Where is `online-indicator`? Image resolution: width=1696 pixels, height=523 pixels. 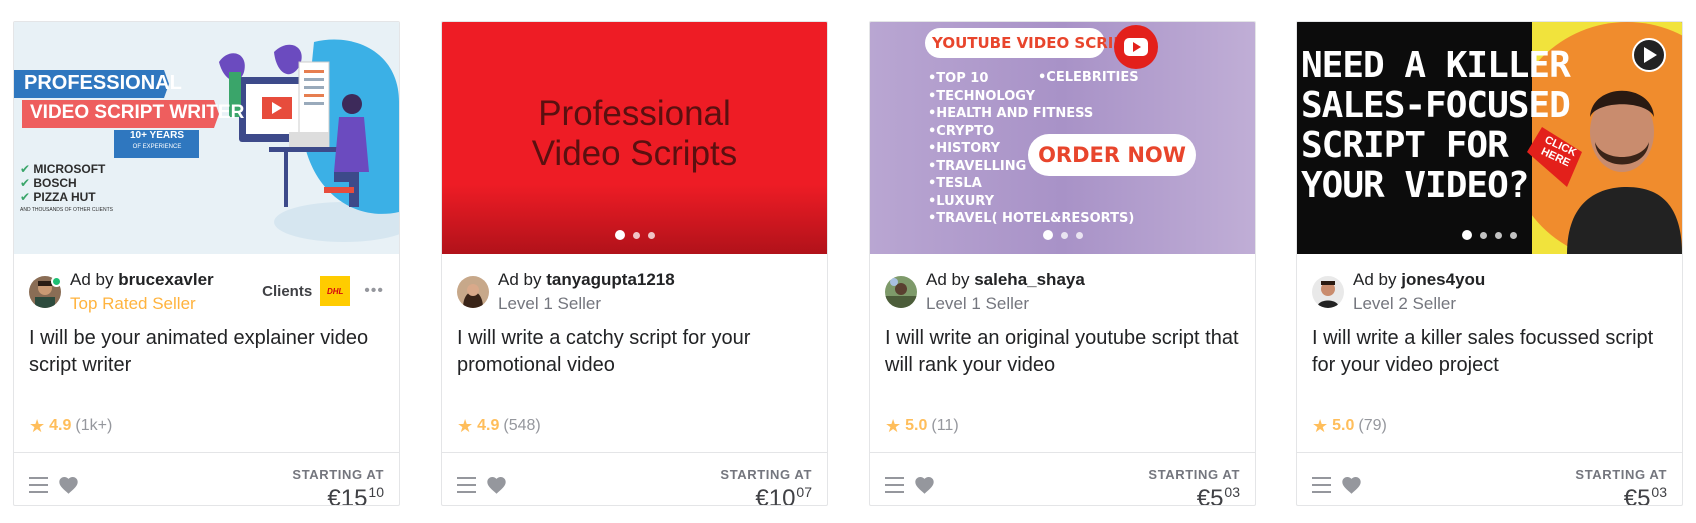
online-indicator is located at coordinates (56, 281).